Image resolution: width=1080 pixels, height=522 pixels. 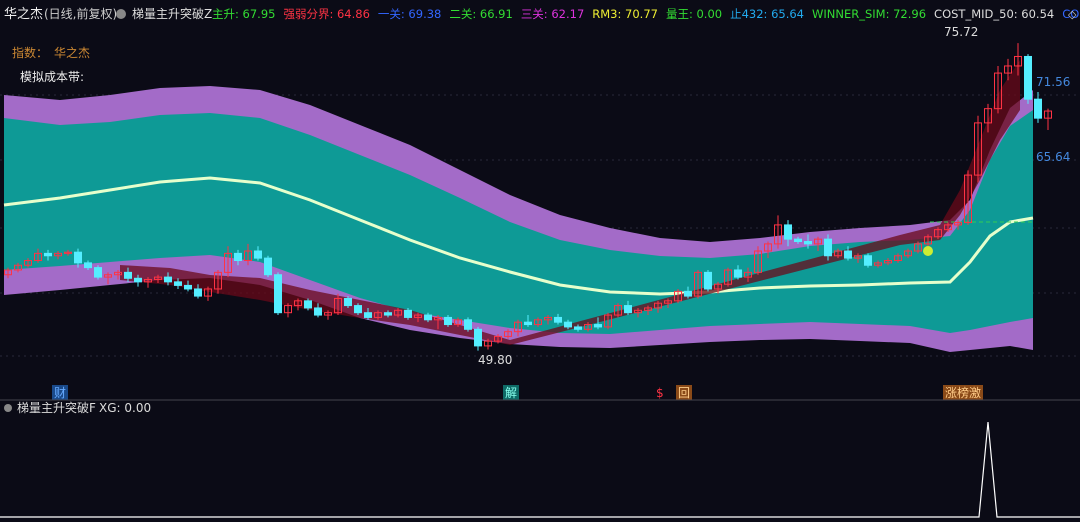 What do you see at coordinates (963, 392) in the screenshot?
I see `marker-text-4: 涨榜激` at bounding box center [963, 392].